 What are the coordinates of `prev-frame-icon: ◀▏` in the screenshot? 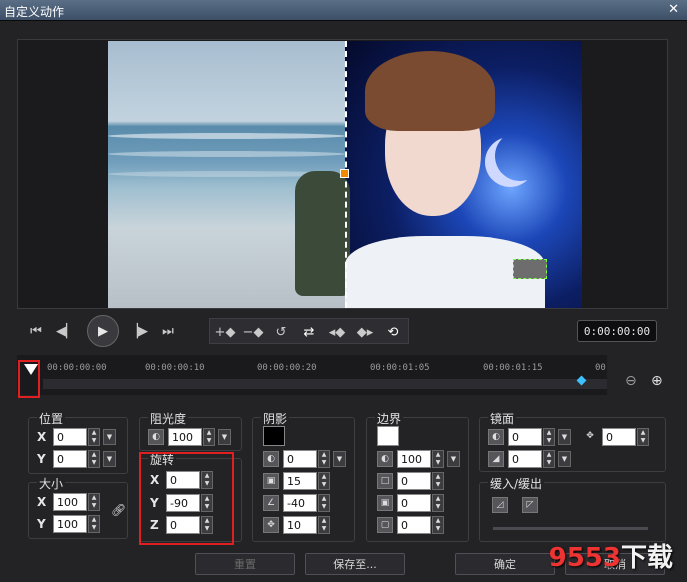 It's located at (66, 331).